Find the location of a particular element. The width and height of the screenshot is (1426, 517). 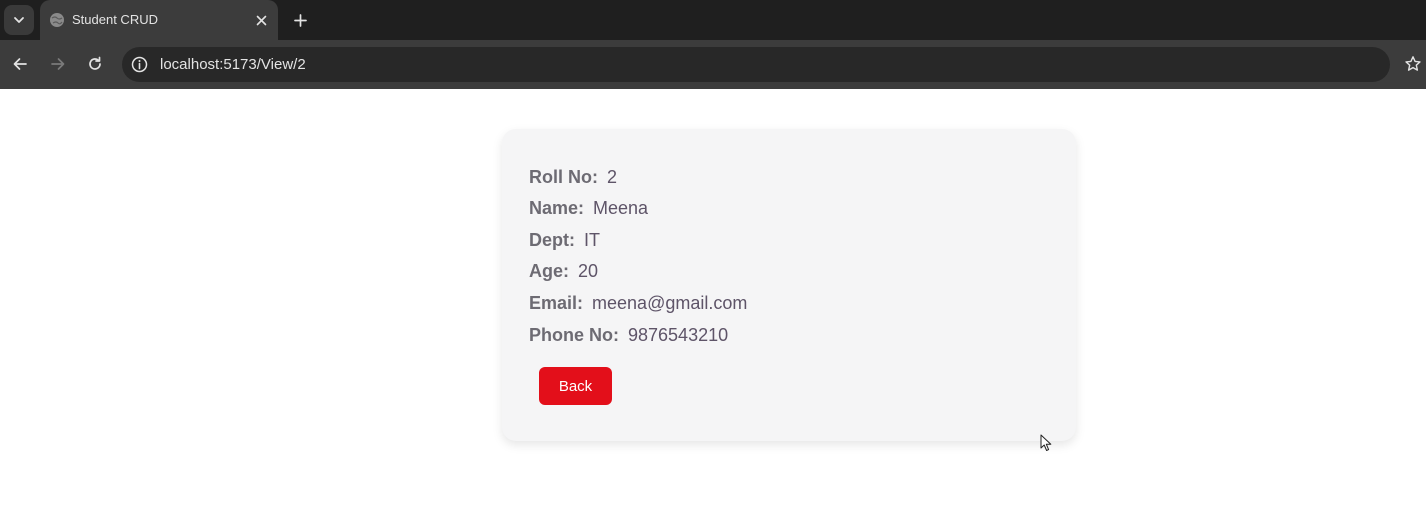

reload-icon is located at coordinates (95, 63).